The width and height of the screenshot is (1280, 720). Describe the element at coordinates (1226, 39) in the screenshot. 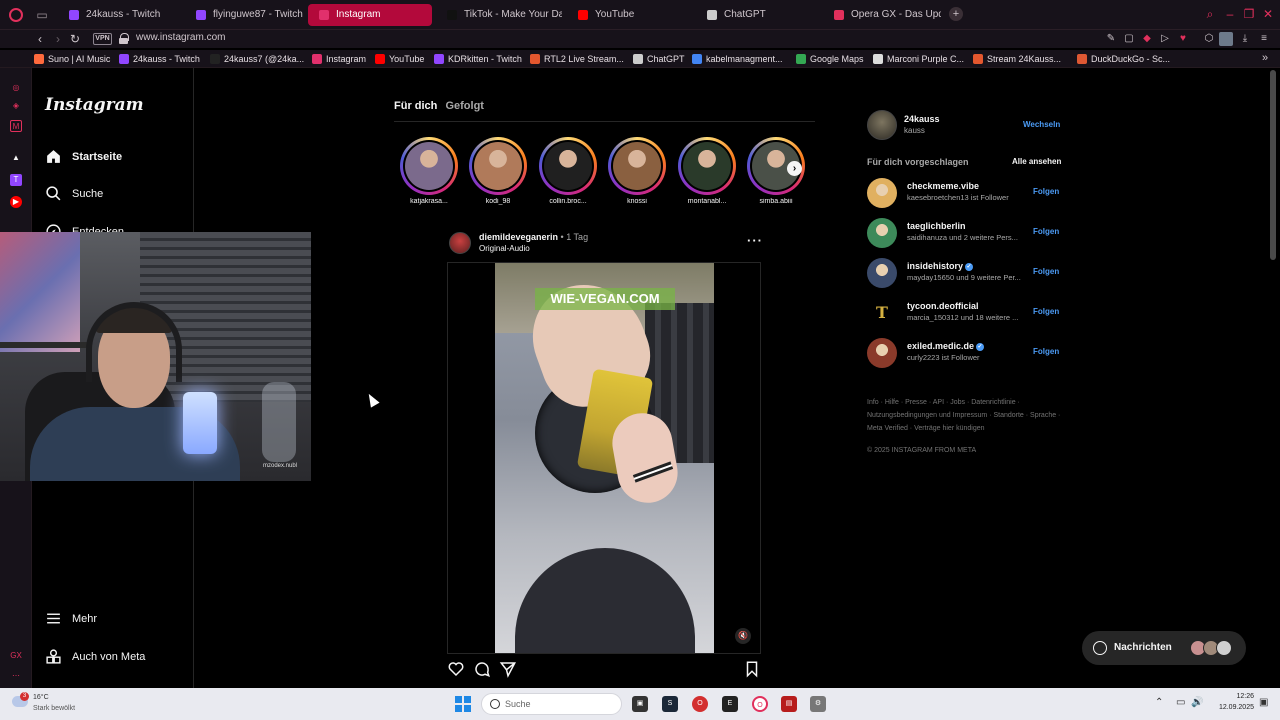

I see `profile-avatar` at that location.